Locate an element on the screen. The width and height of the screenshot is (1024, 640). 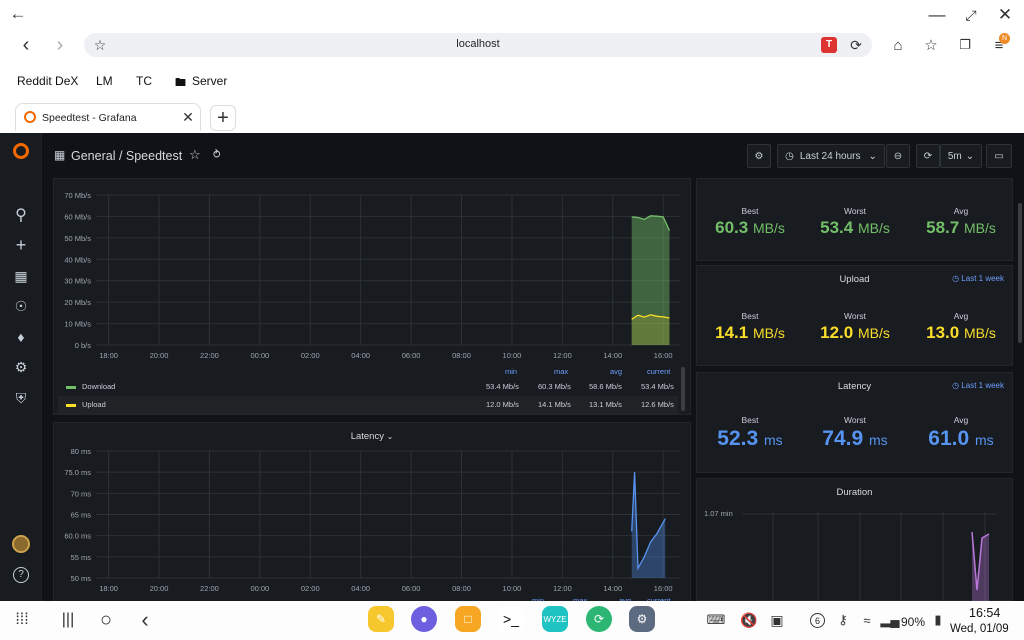
screen-capture-icon: ▣ is located at coordinates (777, 620).